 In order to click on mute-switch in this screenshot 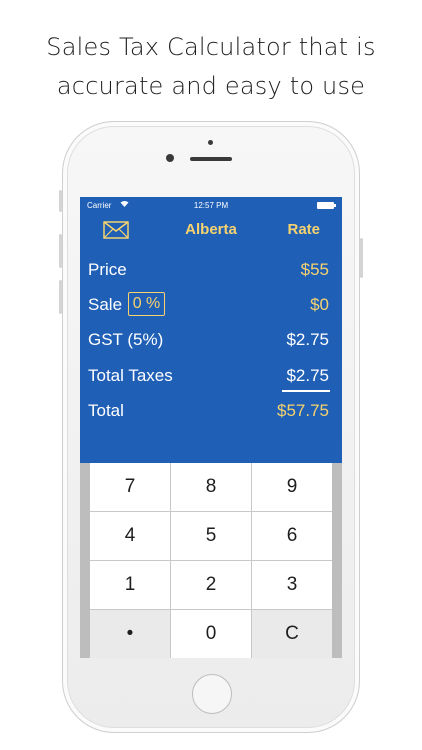, I will do `click(60, 201)`.